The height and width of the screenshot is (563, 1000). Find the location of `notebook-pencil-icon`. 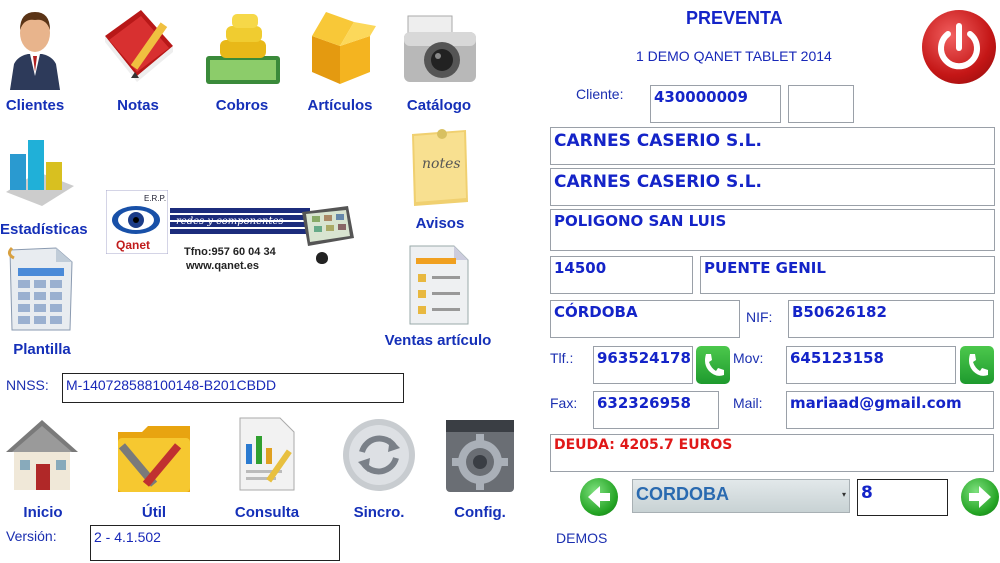

notebook-pencil-icon is located at coordinates (139, 46).